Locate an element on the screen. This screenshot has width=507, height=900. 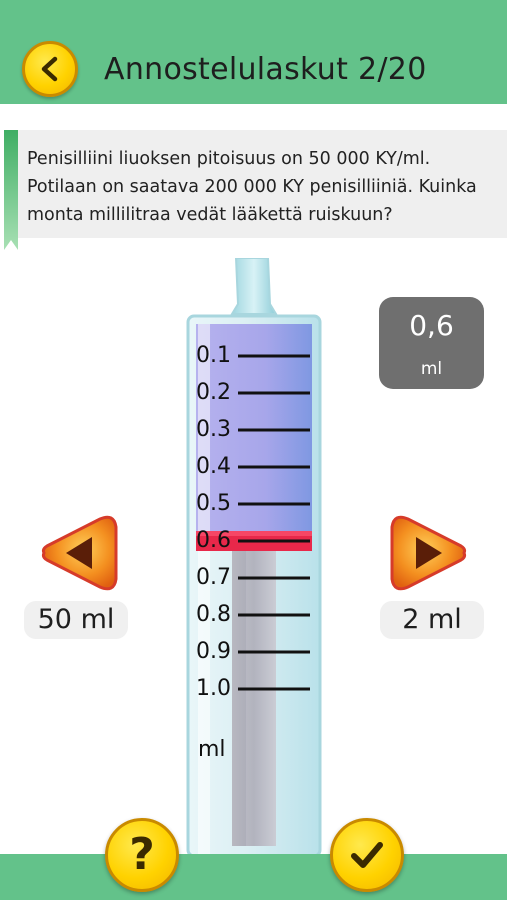
footer-bar is located at coordinates (253, 877).